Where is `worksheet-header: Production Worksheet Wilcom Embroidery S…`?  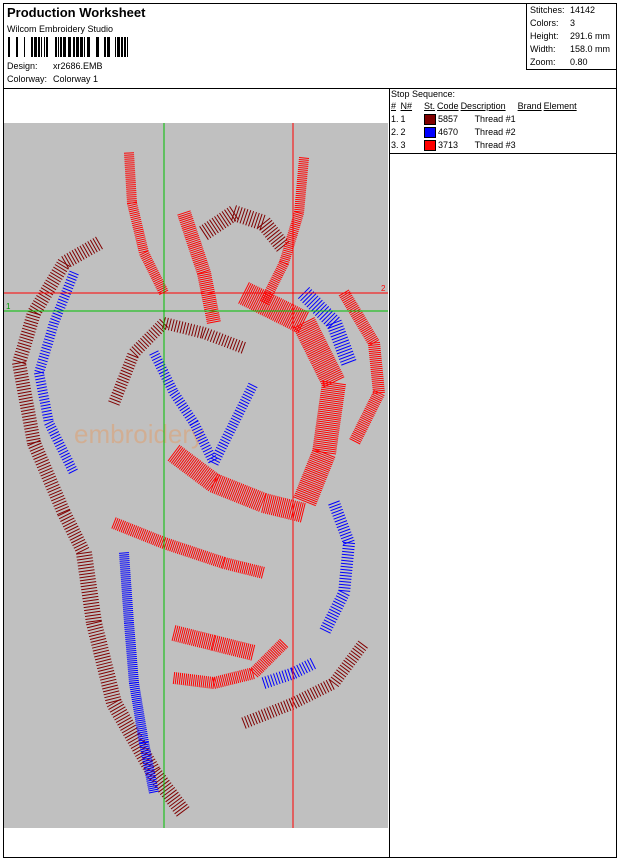
worksheet-header: Production Worksheet Wilcom Embroidery S… is located at coordinates (310, 46).